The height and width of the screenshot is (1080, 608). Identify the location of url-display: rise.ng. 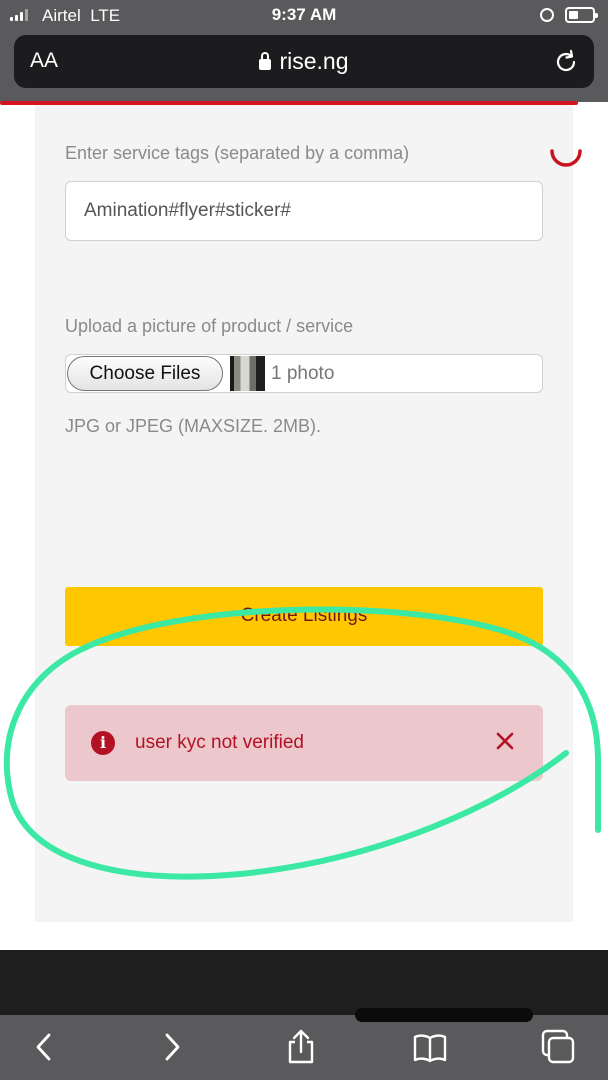
(304, 61).